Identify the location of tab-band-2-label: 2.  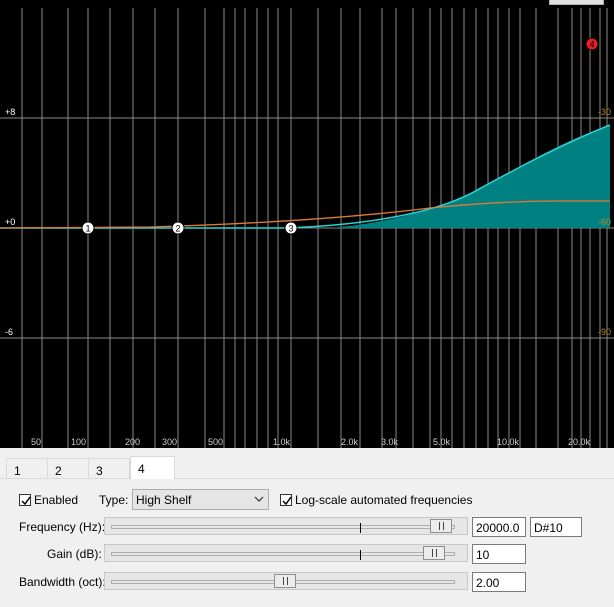
(58, 471).